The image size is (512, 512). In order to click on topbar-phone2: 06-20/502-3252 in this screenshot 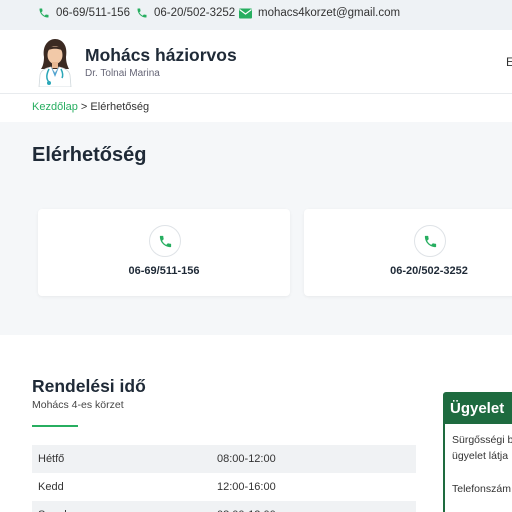, I will do `click(185, 13)`.